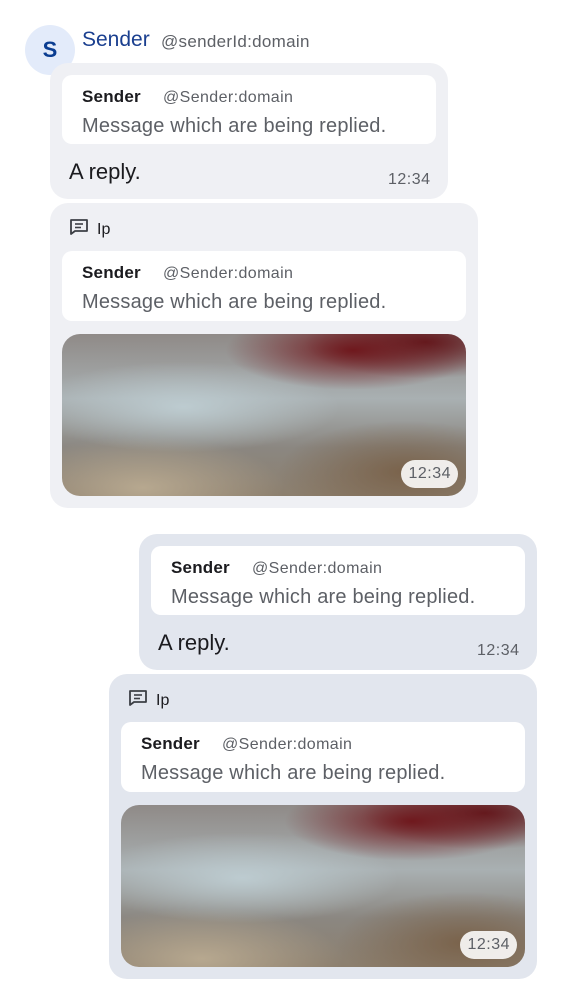 The height and width of the screenshot is (1000, 562). I want to click on sender-name: Sender, so click(116, 40).